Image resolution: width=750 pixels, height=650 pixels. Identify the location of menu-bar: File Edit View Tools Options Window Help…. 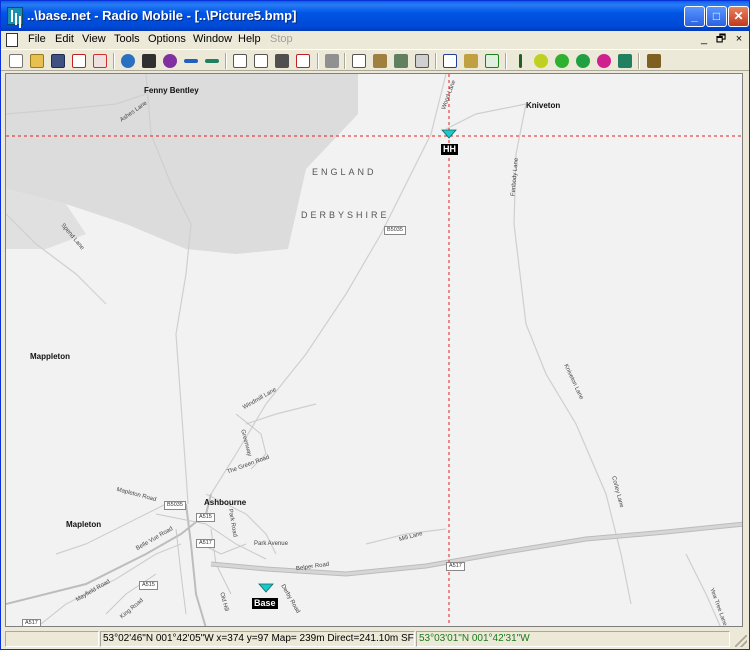
(375, 40).